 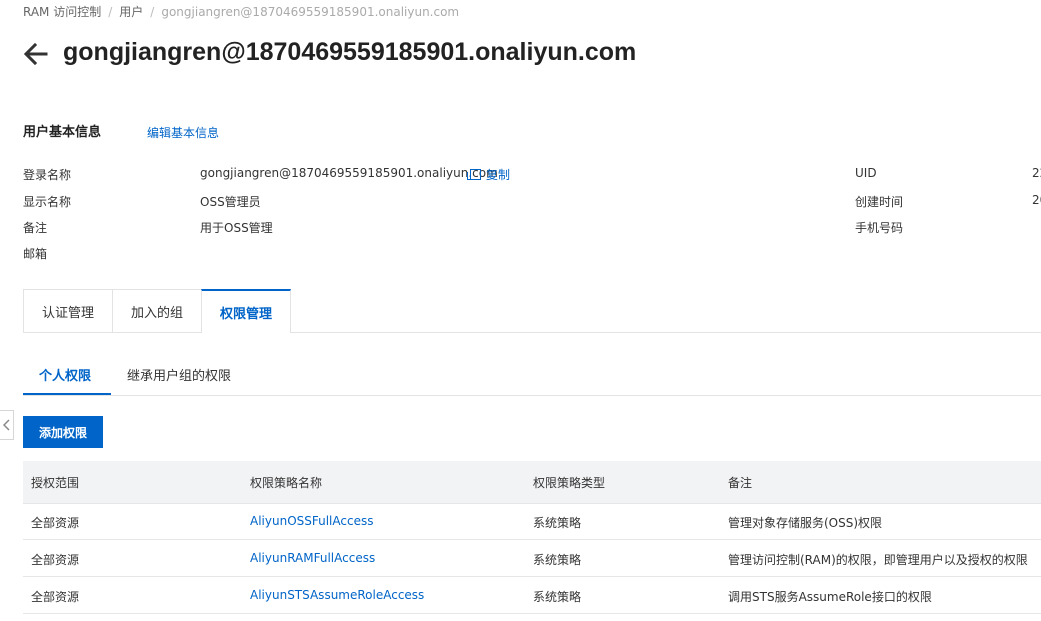 I want to click on column-header-policy-name: 权限策略名称, so click(x=286, y=483).